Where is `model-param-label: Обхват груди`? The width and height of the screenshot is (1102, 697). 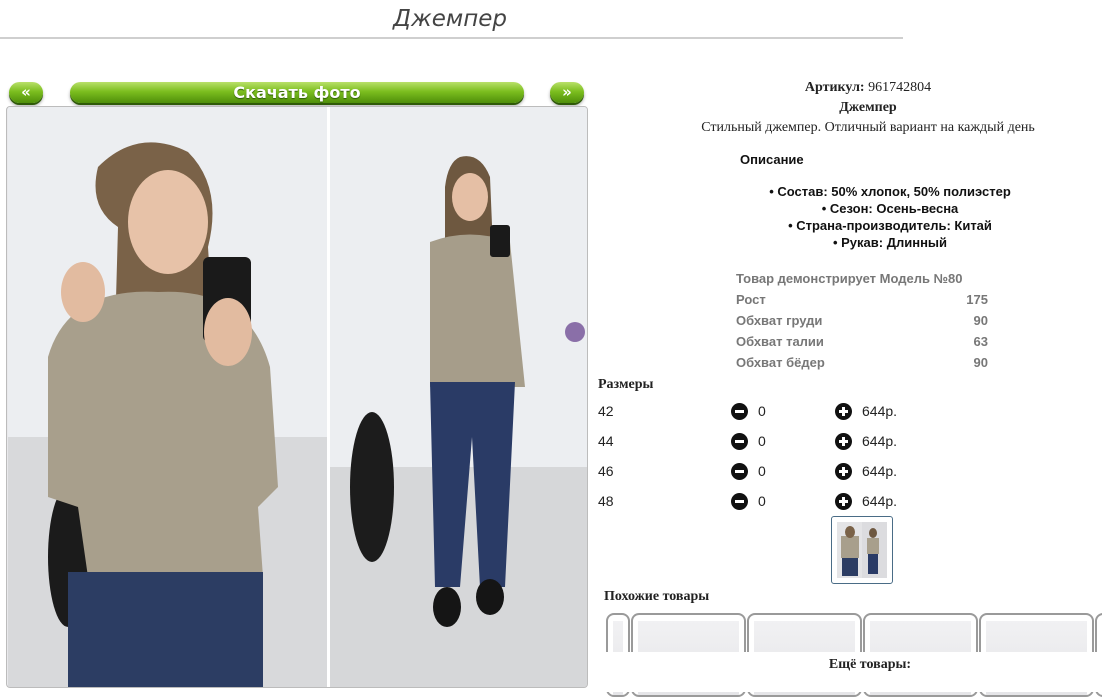
model-param-label: Обхват груди is located at coordinates (779, 320).